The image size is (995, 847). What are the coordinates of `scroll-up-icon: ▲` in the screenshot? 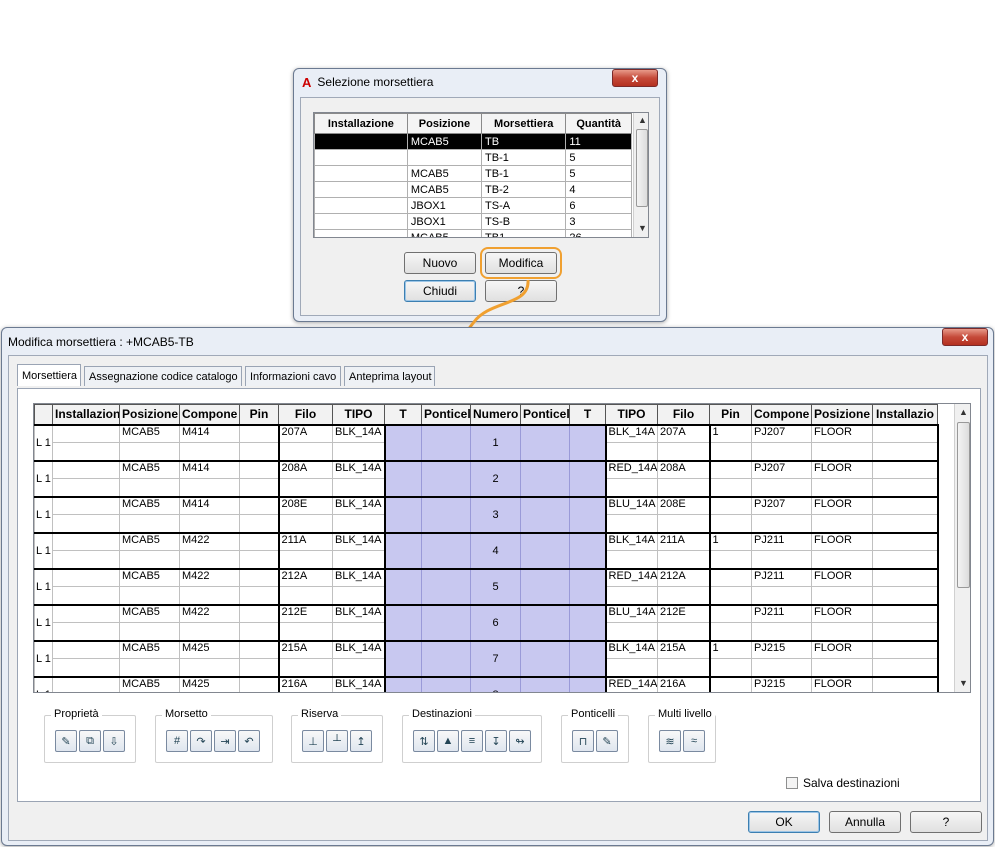 It's located at (963, 412).